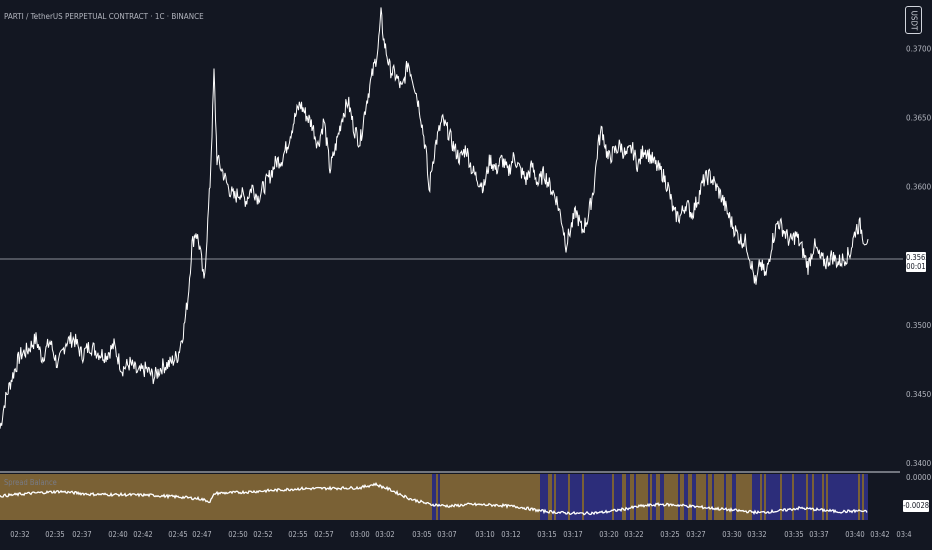 The height and width of the screenshot is (550, 932). What do you see at coordinates (510, 534) in the screenshot?
I see `x-tick-label: 03:12` at bounding box center [510, 534].